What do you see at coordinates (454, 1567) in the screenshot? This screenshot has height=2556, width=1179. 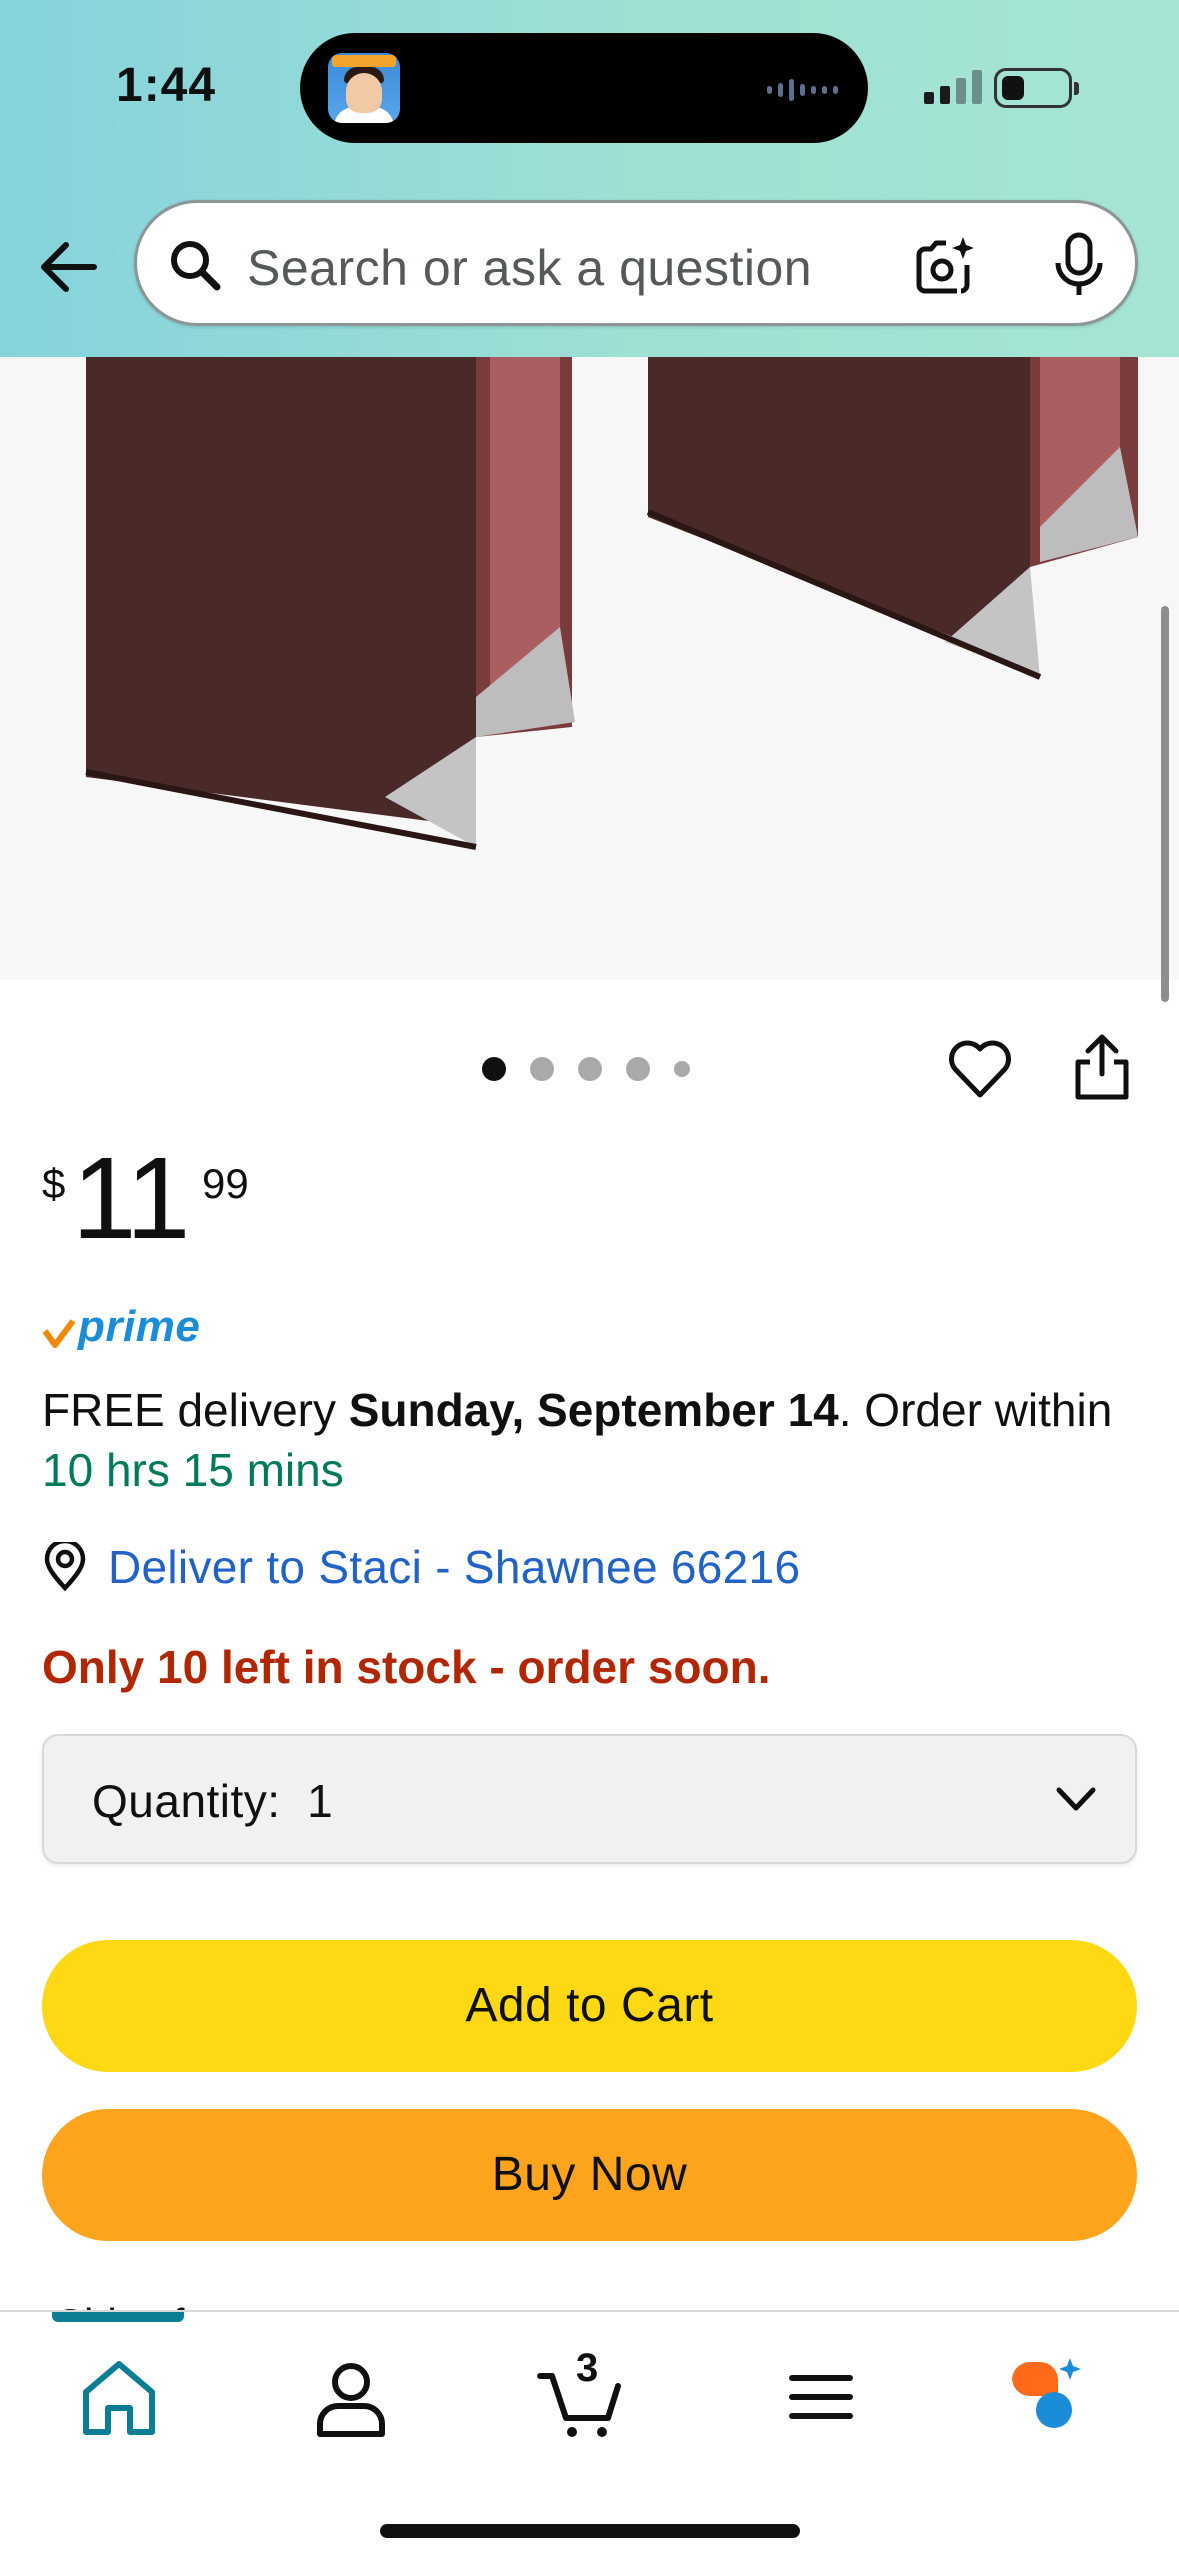 I see `deliver-to-text: Deliver to Staci - Shawnee 66216` at bounding box center [454, 1567].